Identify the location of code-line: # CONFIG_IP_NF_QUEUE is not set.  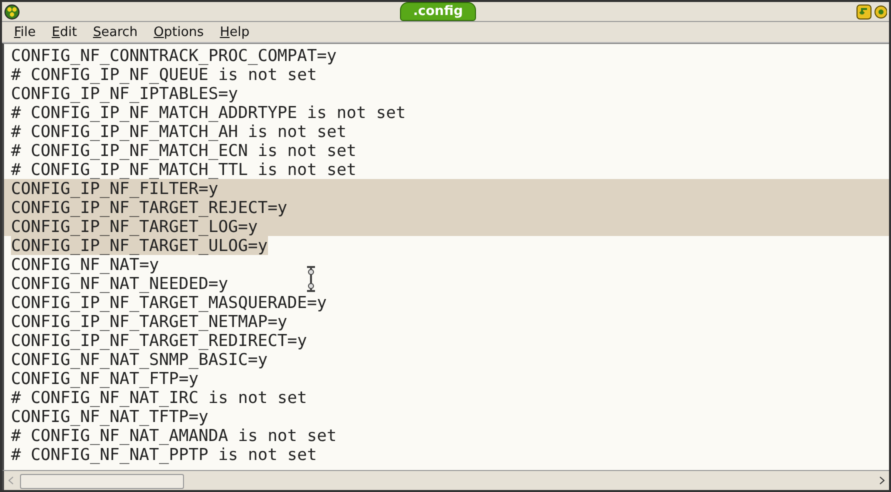
(164, 74).